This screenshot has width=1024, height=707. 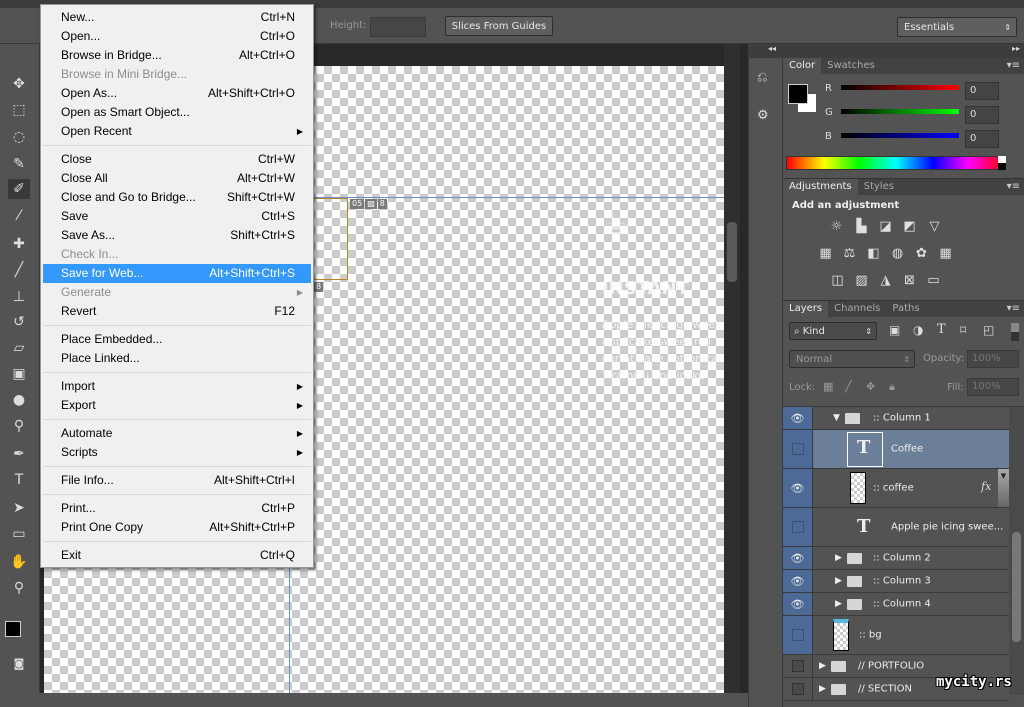 What do you see at coordinates (903, 140) in the screenshot?
I see `blue-slider: B 0` at bounding box center [903, 140].